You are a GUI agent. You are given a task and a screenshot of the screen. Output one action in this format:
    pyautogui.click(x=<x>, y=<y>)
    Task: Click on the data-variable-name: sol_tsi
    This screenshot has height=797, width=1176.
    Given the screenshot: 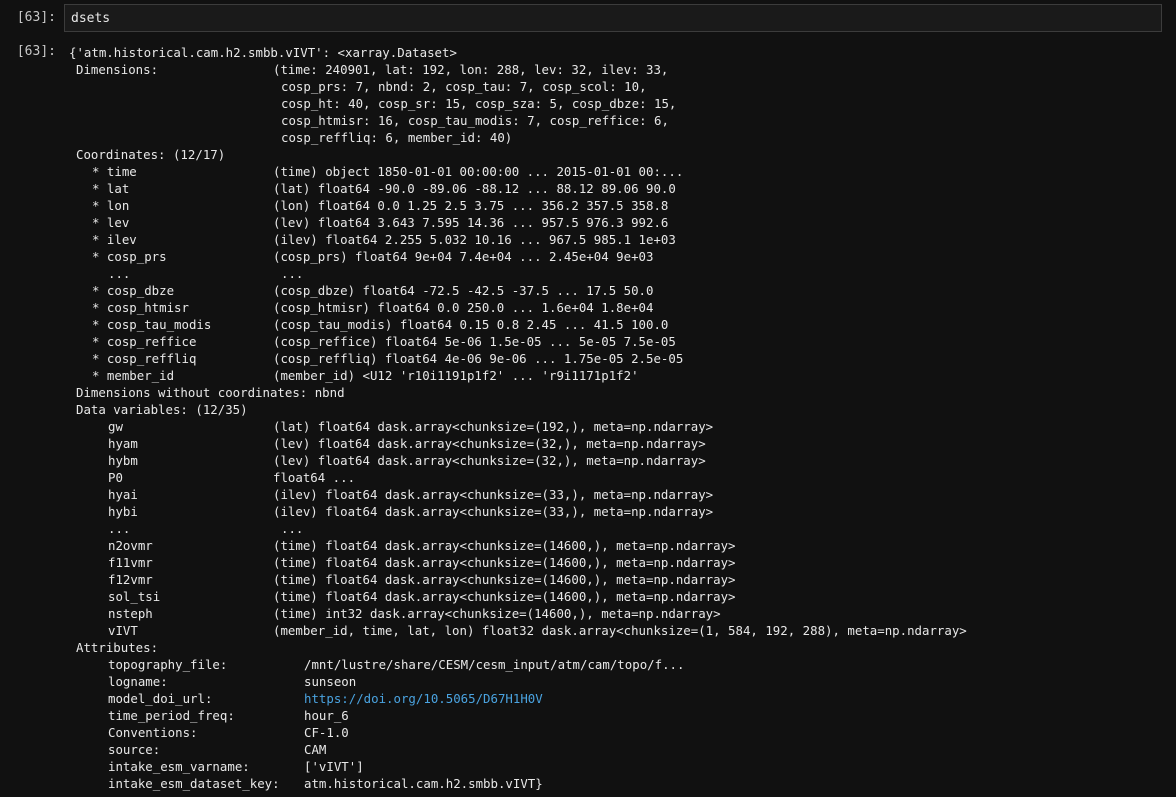 What is the action you would take?
    pyautogui.click(x=134, y=596)
    